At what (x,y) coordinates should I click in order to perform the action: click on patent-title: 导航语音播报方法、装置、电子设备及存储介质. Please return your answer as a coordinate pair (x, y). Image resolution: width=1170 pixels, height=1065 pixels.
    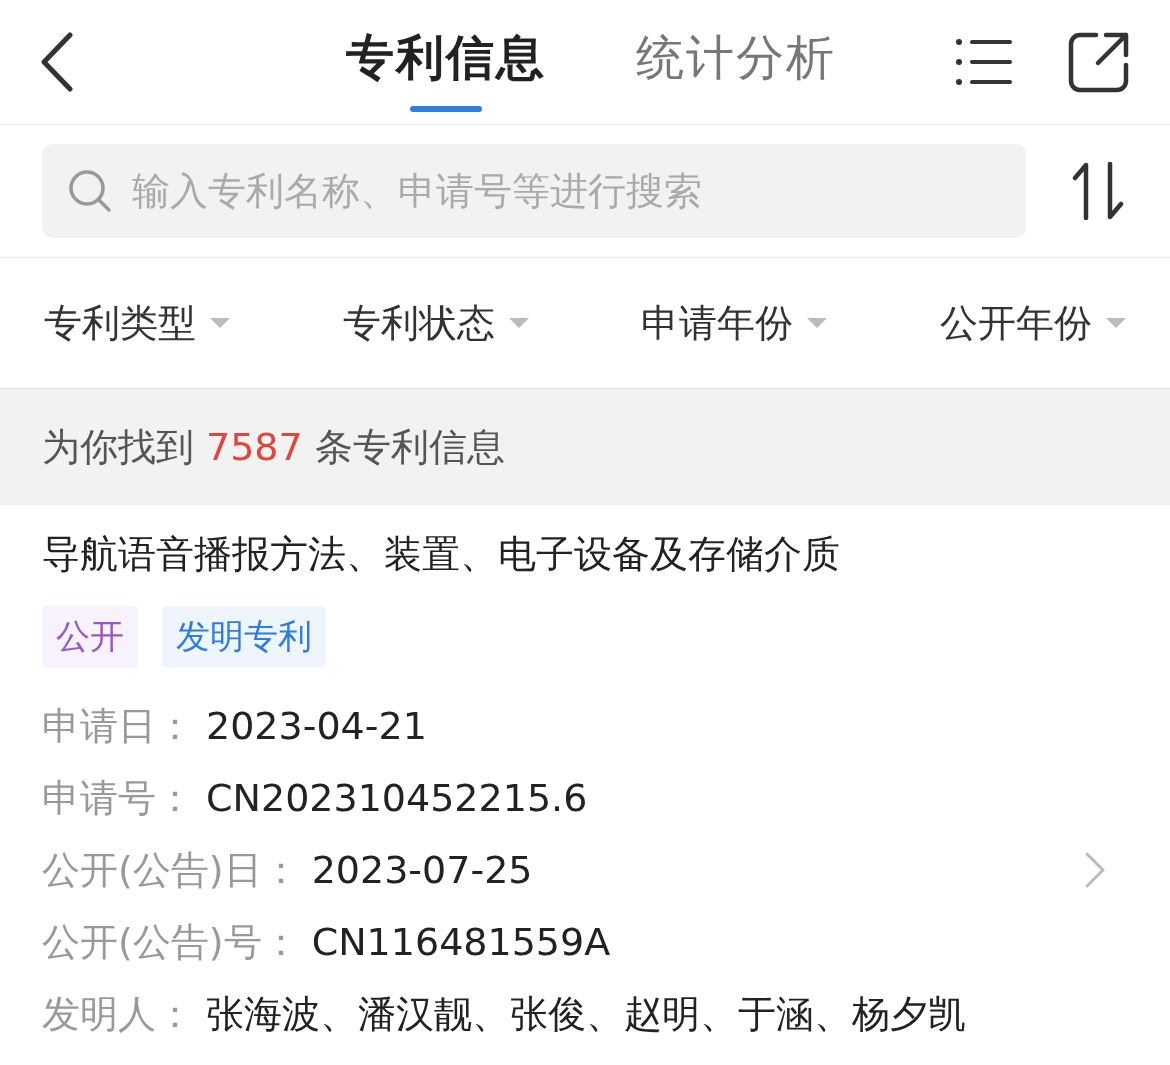
    Looking at the image, I should click on (441, 554).